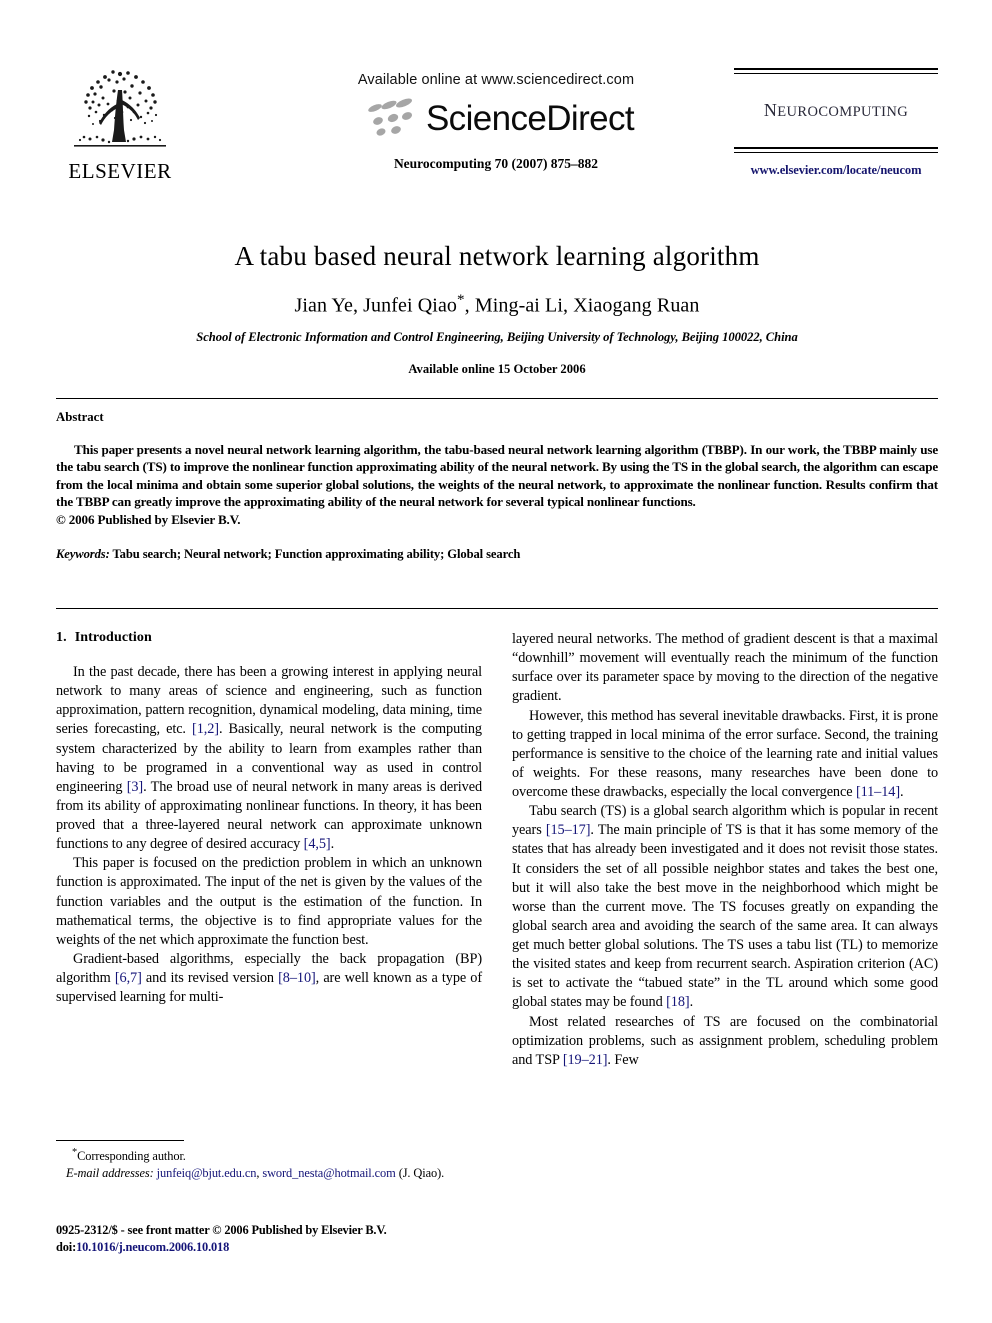  I want to click on footnote-divider, so click(120, 1140).